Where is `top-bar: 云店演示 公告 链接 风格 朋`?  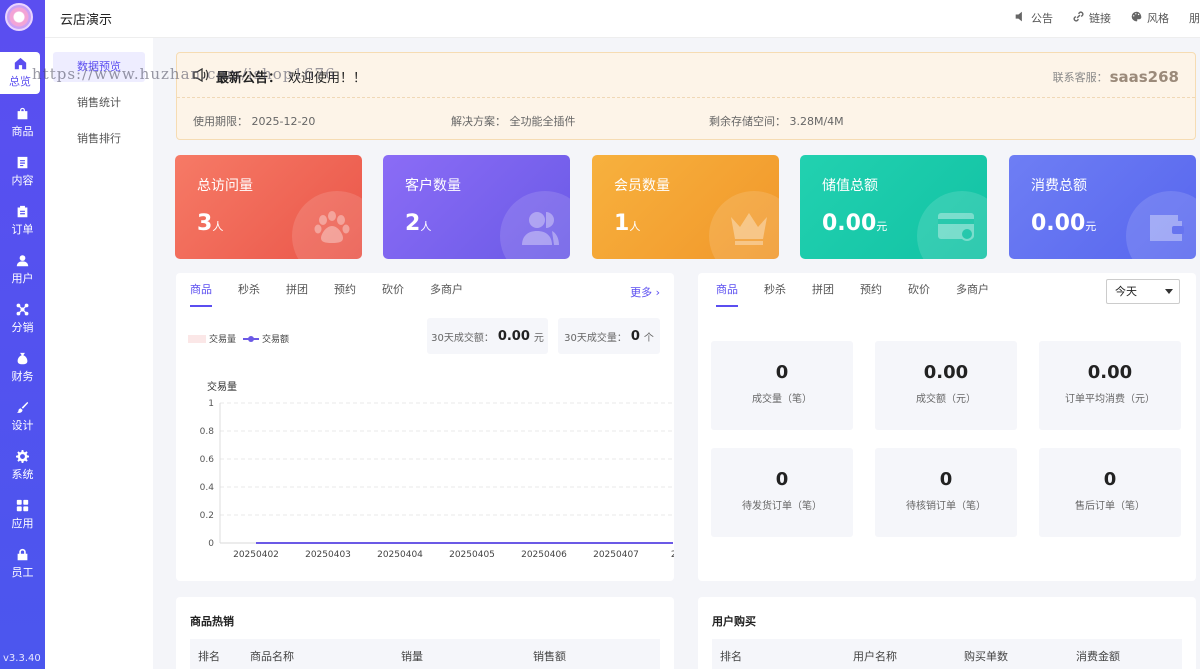 top-bar: 云店演示 公告 链接 风格 朋 is located at coordinates (622, 19).